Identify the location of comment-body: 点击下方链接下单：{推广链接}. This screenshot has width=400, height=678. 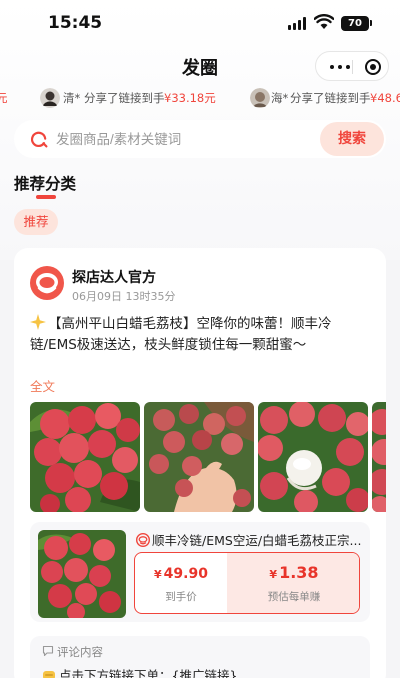
(139, 671).